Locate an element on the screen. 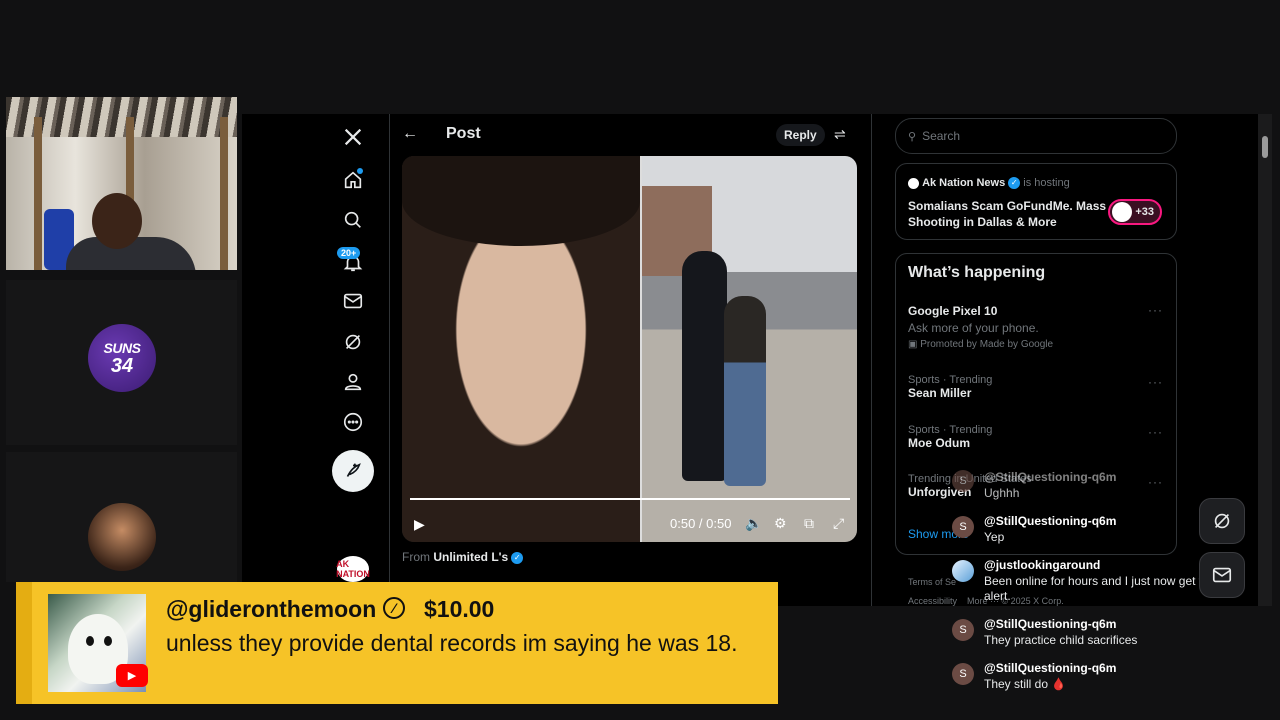  video-source: From Unlimited L's ✓ is located at coordinates (463, 557).